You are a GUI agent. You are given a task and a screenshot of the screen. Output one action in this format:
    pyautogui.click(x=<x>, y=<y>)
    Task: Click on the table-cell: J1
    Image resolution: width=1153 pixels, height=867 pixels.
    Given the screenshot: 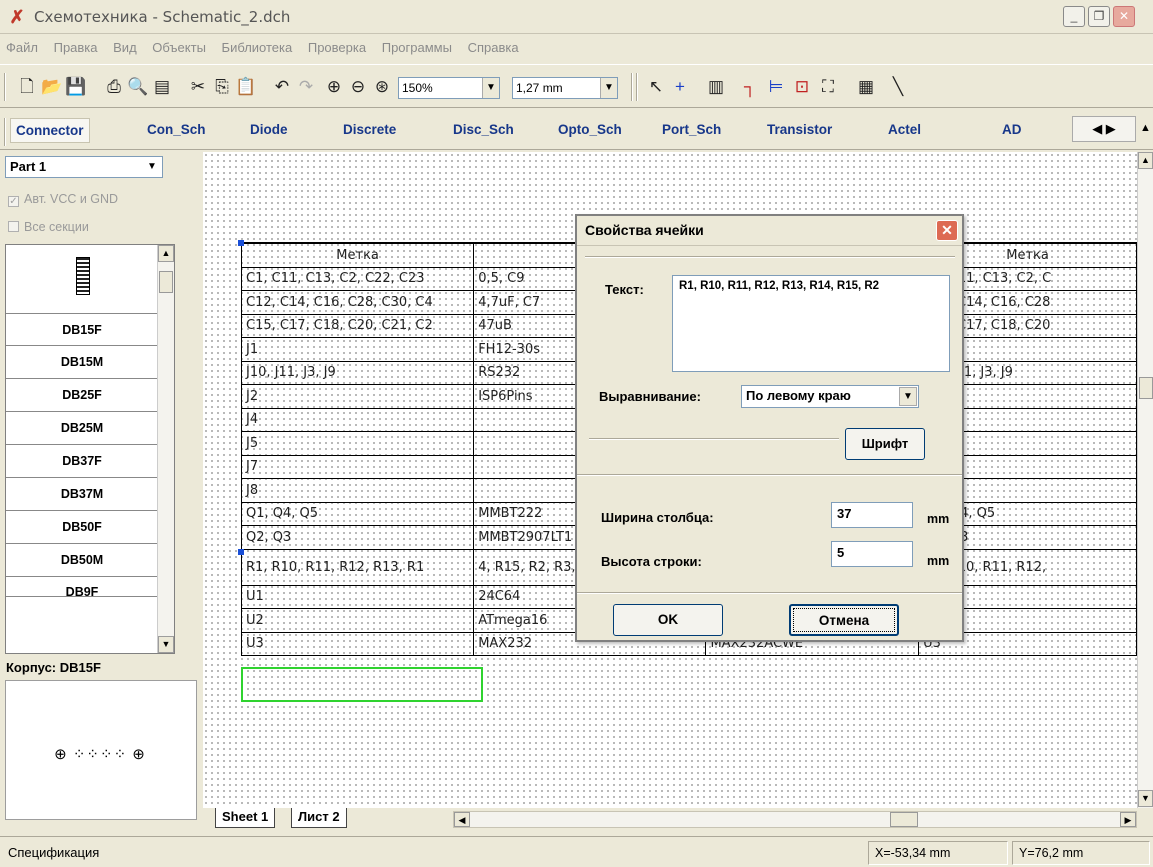 What is the action you would take?
    pyautogui.click(x=357, y=349)
    